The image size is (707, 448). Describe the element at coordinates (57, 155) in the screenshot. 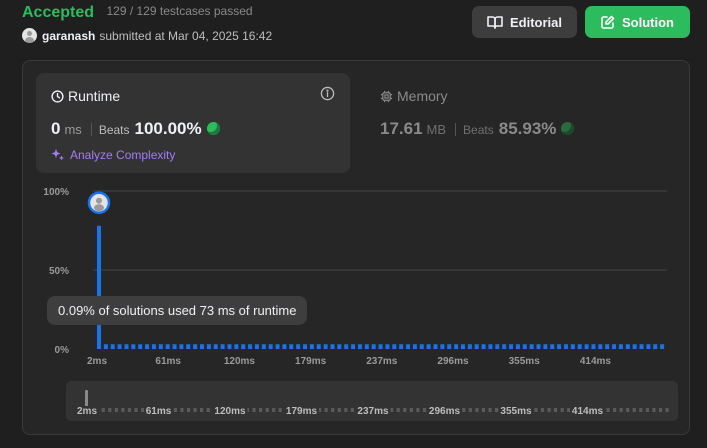

I see `sparkle-icon` at that location.